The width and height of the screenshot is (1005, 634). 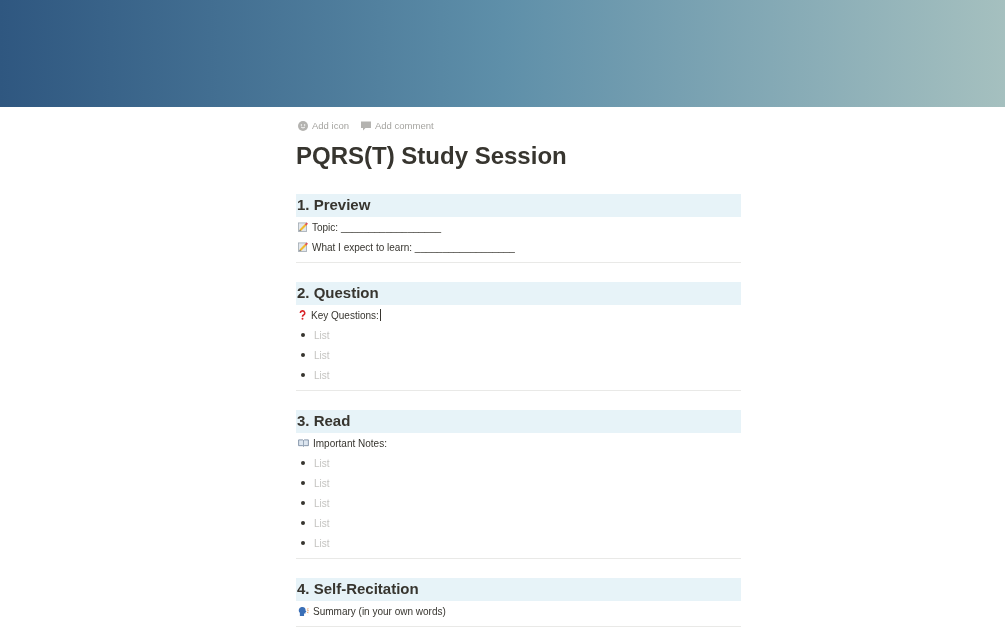 What do you see at coordinates (518, 205) in the screenshot?
I see `section-heading: 1. Preview` at bounding box center [518, 205].